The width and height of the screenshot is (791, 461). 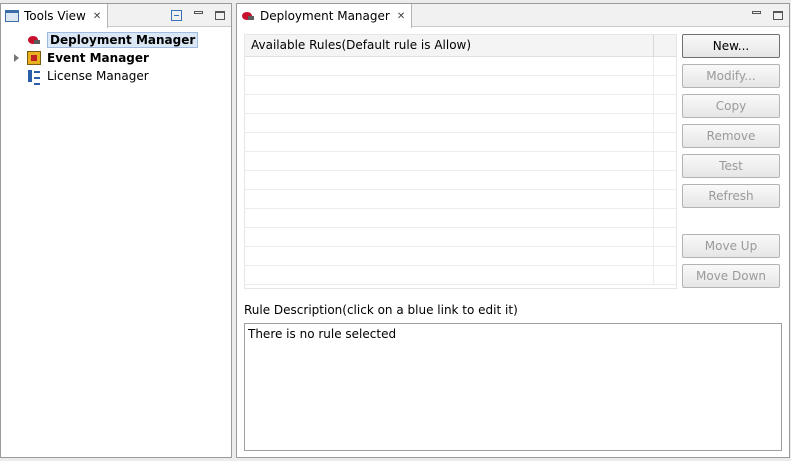 What do you see at coordinates (449, 45) in the screenshot?
I see `rules-column-header: Available Rules(Default rule is Allow)` at bounding box center [449, 45].